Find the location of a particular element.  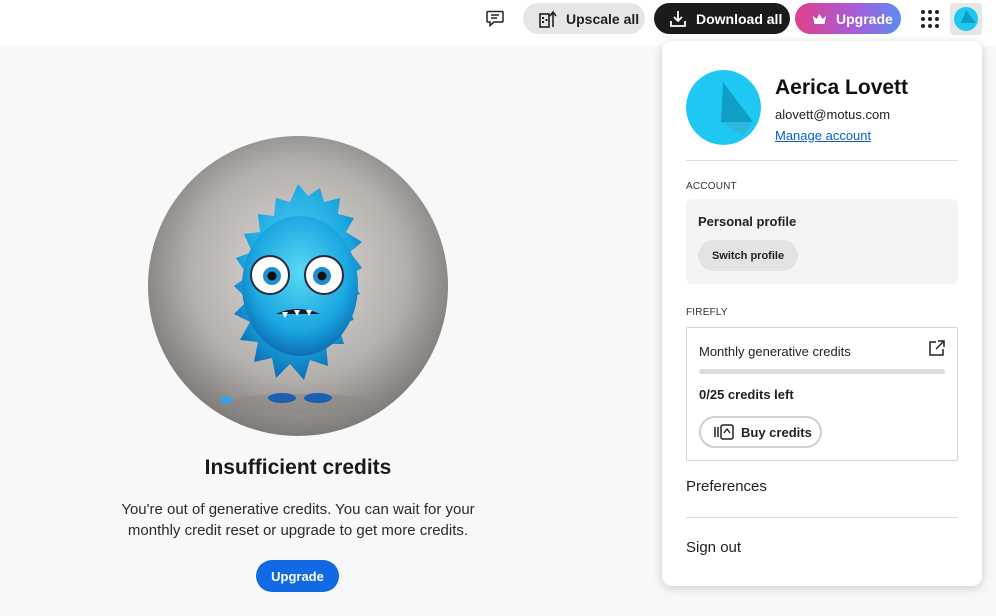

buy-credits-button: Buy credits is located at coordinates (760, 432).